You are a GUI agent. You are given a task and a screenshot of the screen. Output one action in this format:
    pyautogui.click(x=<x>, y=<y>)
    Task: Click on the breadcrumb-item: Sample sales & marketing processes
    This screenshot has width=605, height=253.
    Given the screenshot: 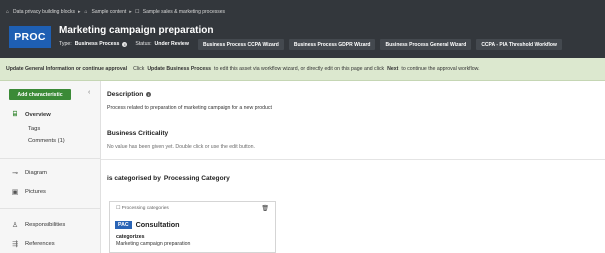 What is the action you would take?
    pyautogui.click(x=184, y=12)
    